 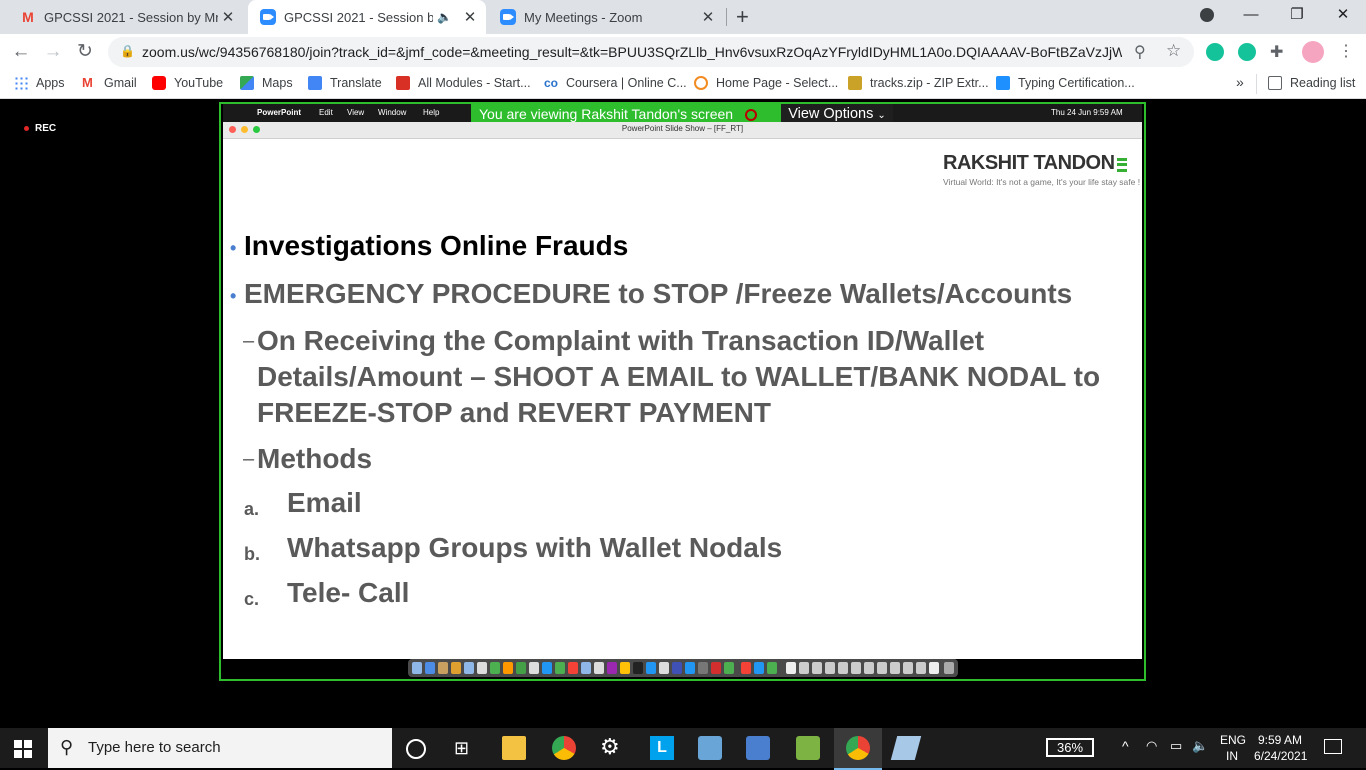 I want to click on active-chrome-taskbar-item, so click(x=858, y=749).